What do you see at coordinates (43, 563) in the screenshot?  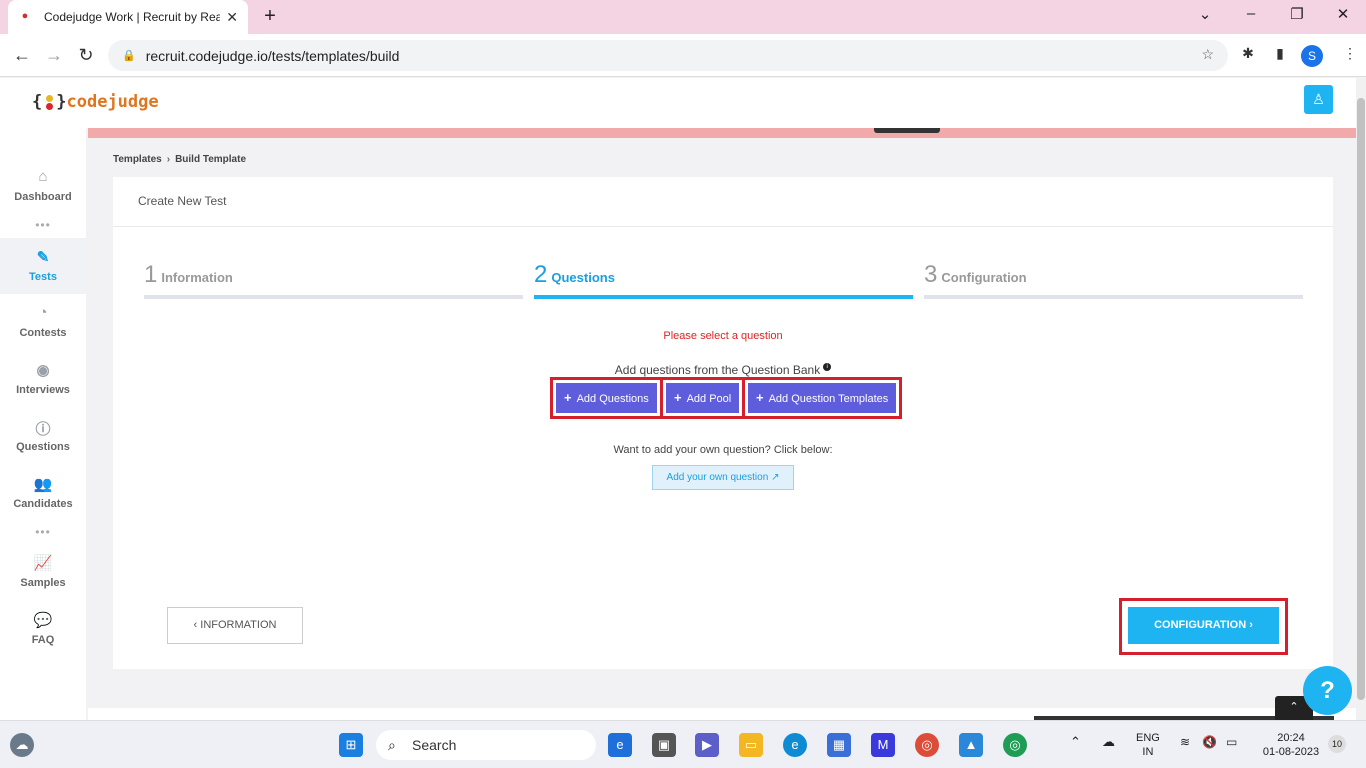 I see `chart-line-icon: 📈` at bounding box center [43, 563].